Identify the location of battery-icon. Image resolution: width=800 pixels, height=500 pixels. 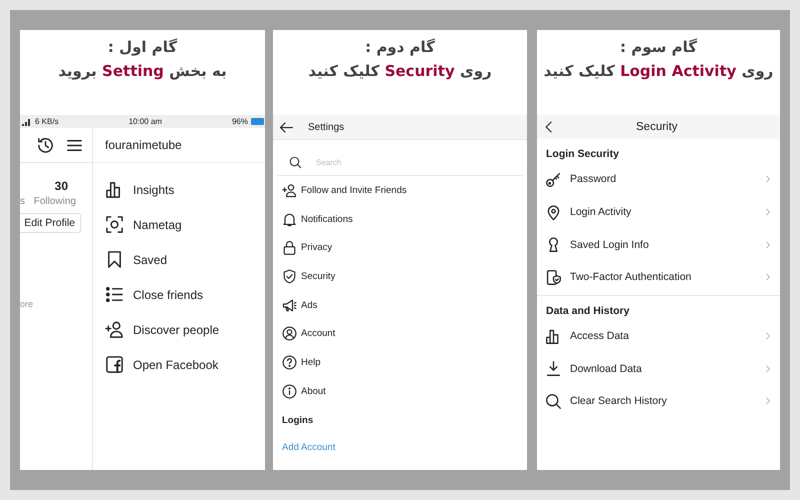
(257, 121).